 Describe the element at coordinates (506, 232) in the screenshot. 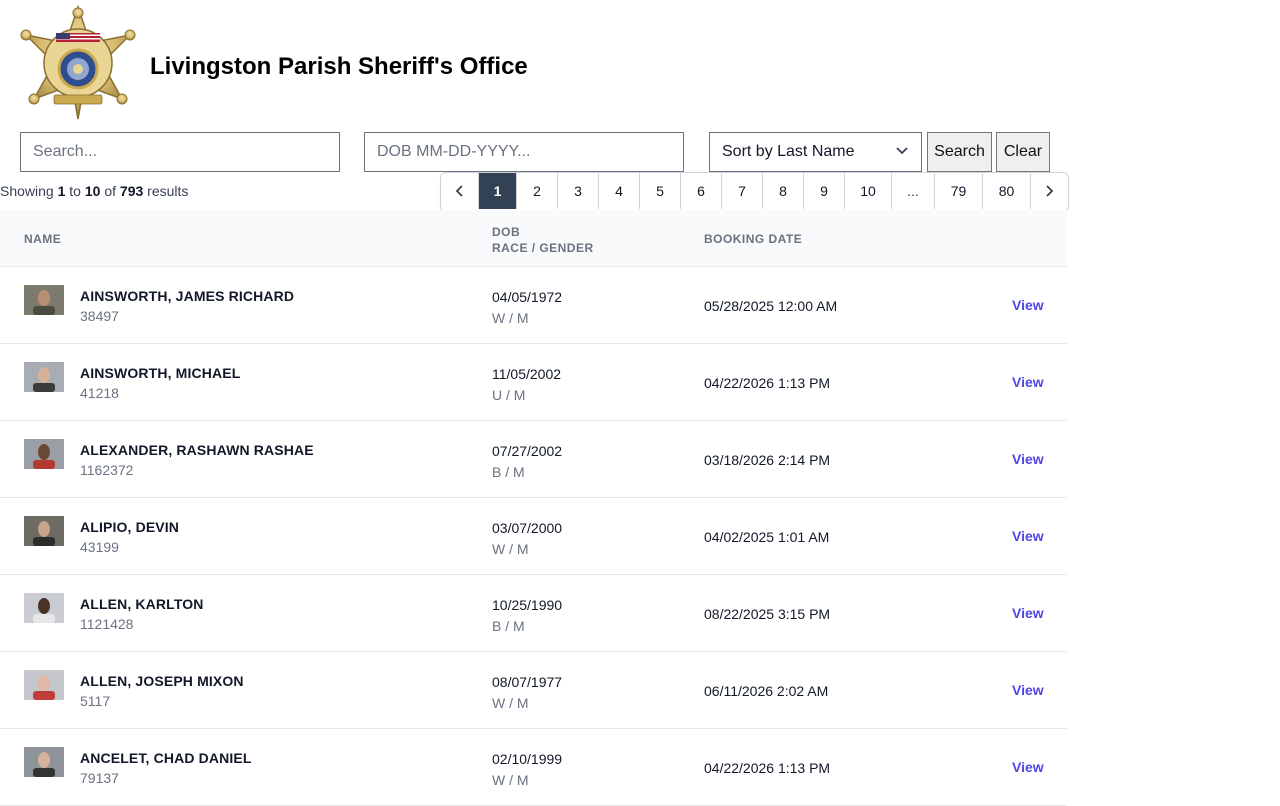

I see `column-header-dob-label: DOB` at that location.